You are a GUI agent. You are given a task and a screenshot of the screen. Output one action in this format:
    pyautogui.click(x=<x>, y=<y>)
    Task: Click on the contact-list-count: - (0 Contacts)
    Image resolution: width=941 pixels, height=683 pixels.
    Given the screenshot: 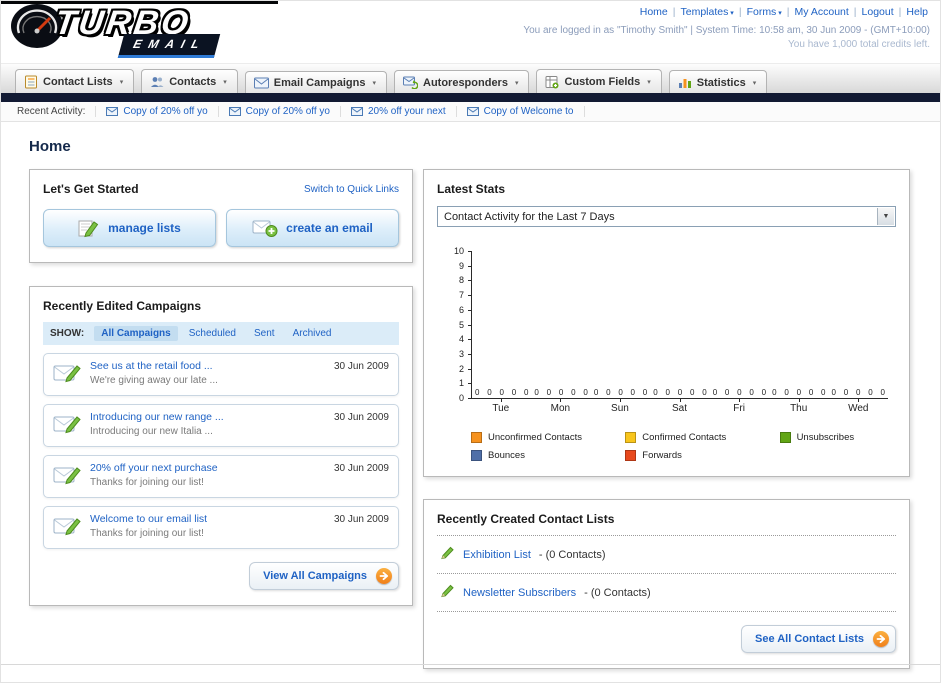 What is the action you would take?
    pyautogui.click(x=617, y=592)
    